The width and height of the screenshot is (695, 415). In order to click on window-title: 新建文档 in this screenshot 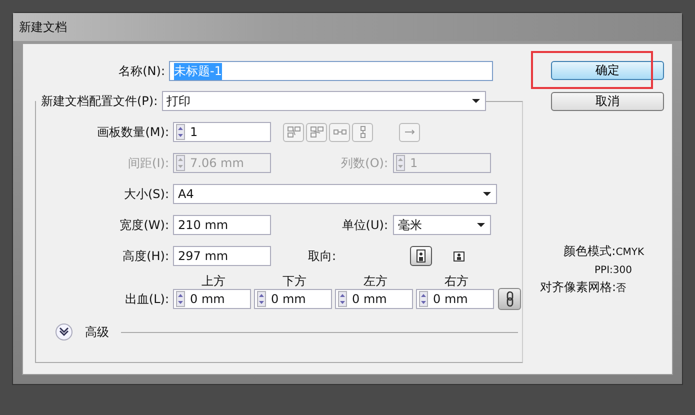, I will do `click(43, 27)`.